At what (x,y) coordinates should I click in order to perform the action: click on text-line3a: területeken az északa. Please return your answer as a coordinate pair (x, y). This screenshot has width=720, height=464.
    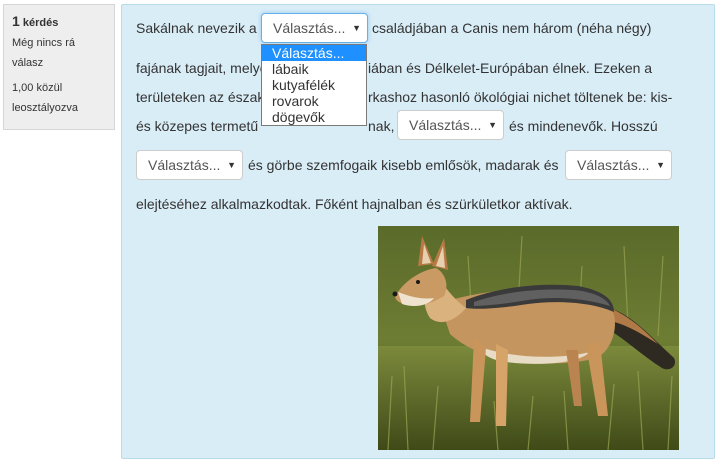
    Looking at the image, I should click on (204, 97).